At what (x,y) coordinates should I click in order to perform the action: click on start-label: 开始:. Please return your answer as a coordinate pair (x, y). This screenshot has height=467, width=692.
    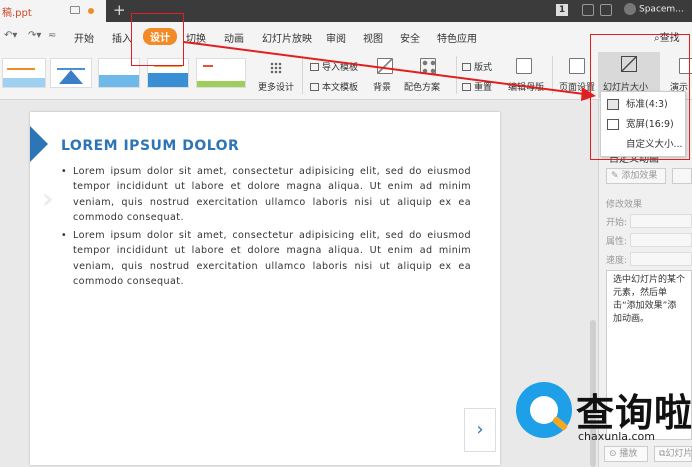
    Looking at the image, I should click on (617, 223).